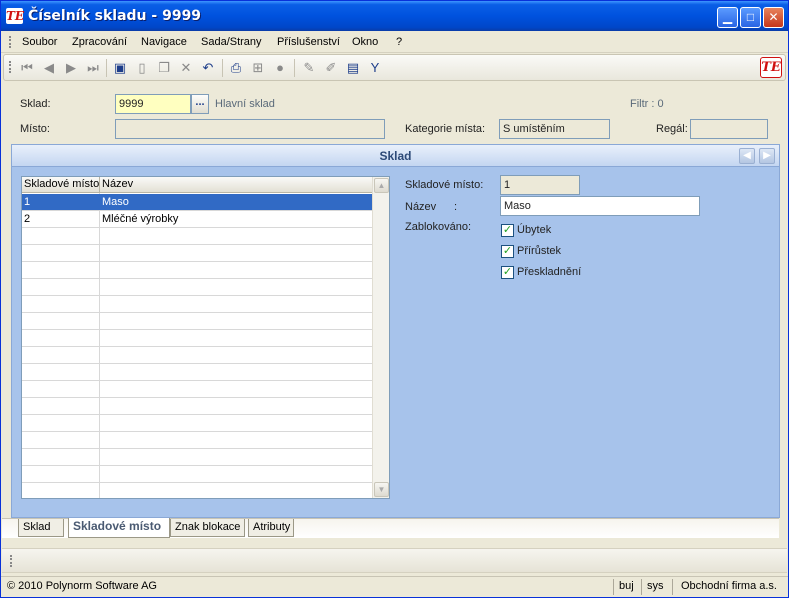  I want to click on detail-nazev-colon: :, so click(456, 207).